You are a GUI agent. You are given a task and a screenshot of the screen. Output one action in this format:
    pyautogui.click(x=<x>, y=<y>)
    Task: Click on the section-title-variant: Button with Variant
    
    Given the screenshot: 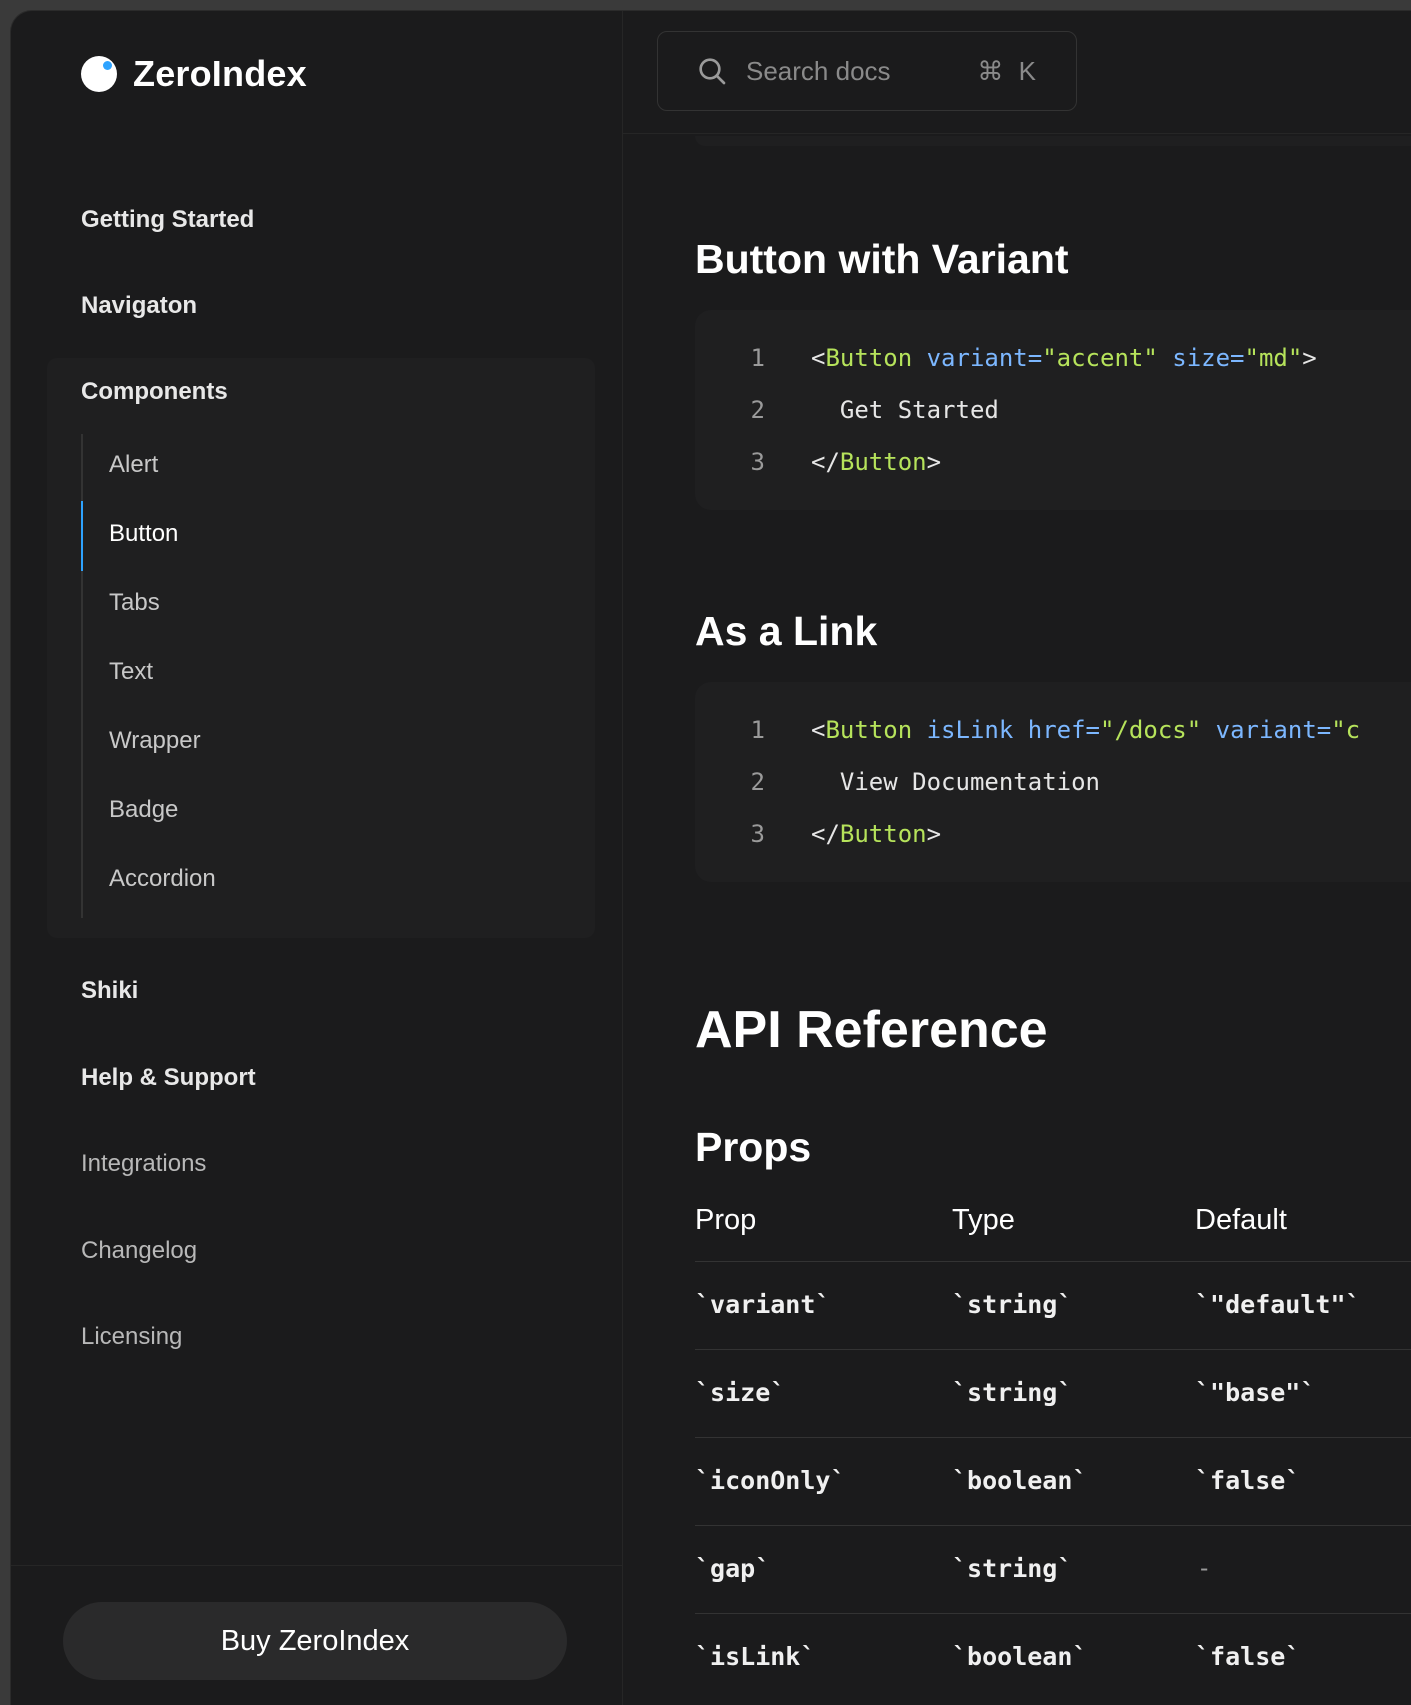 What is the action you would take?
    pyautogui.click(x=882, y=259)
    